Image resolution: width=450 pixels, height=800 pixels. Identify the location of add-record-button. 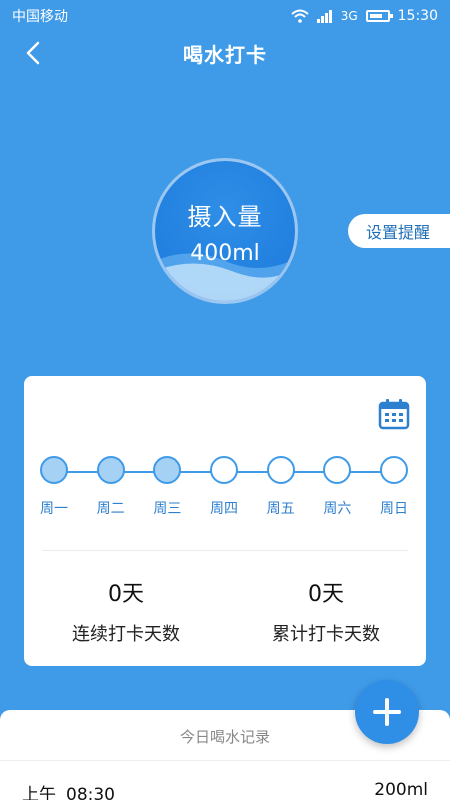
(387, 712).